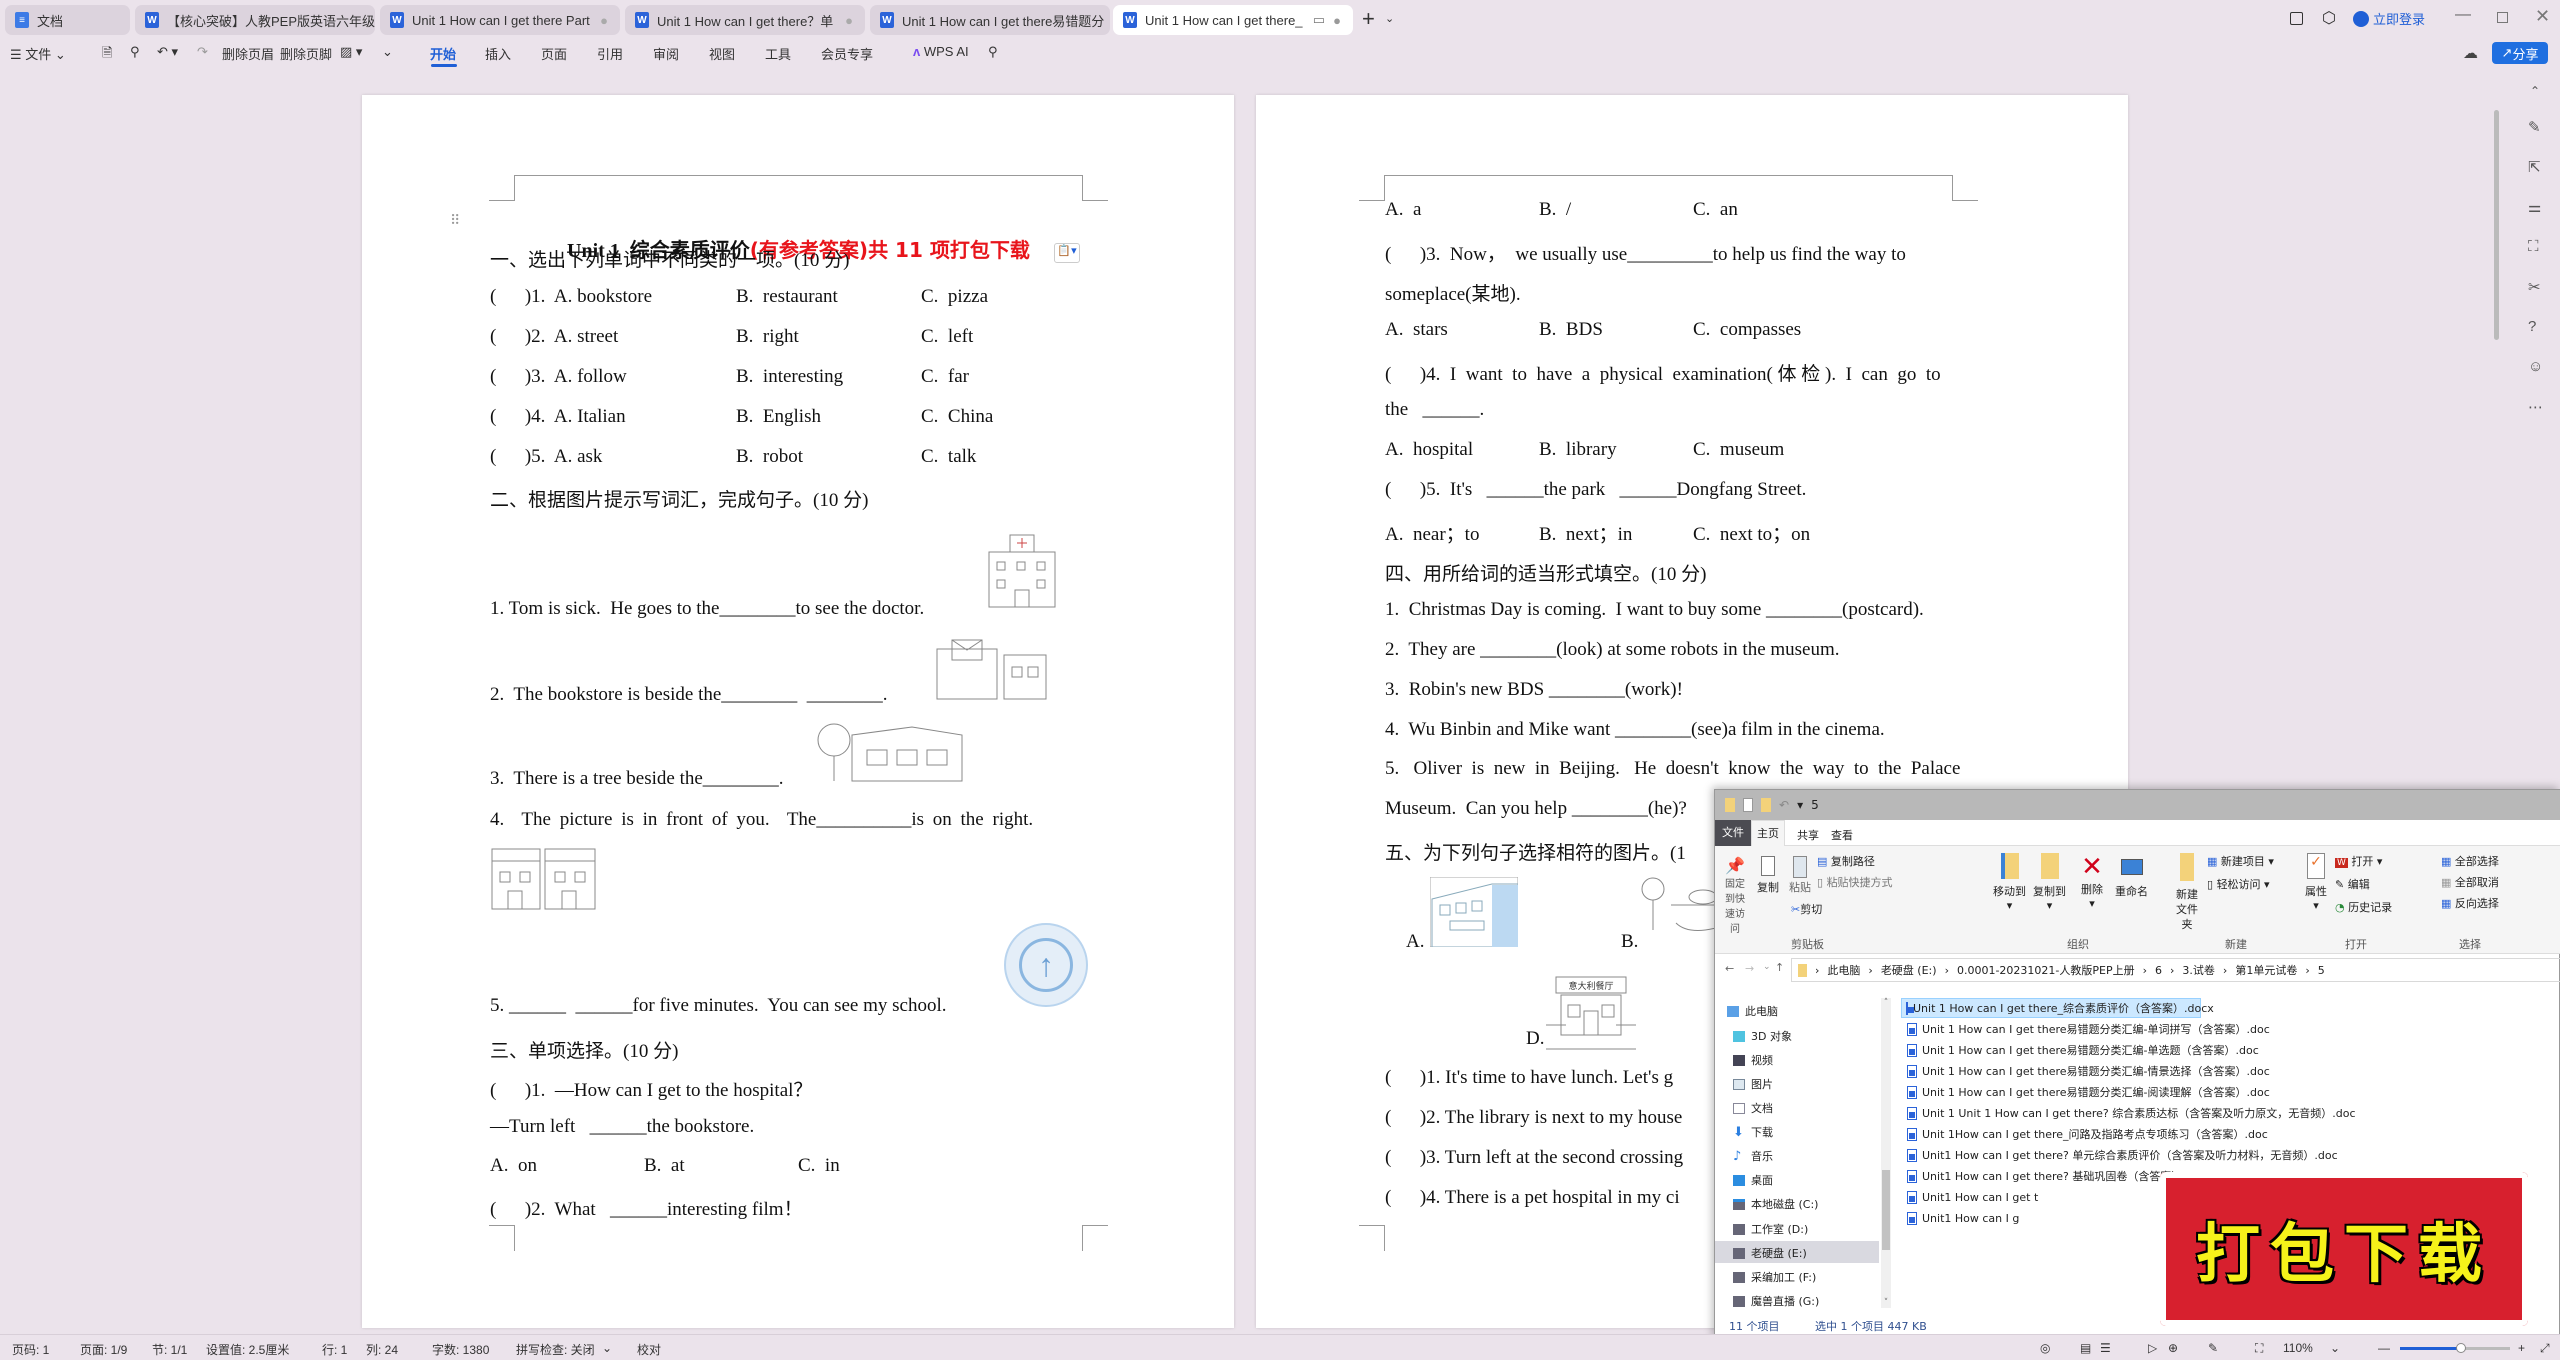 The width and height of the screenshot is (2560, 1360). I want to click on paste-options-icon: 📋▾, so click(1067, 253).